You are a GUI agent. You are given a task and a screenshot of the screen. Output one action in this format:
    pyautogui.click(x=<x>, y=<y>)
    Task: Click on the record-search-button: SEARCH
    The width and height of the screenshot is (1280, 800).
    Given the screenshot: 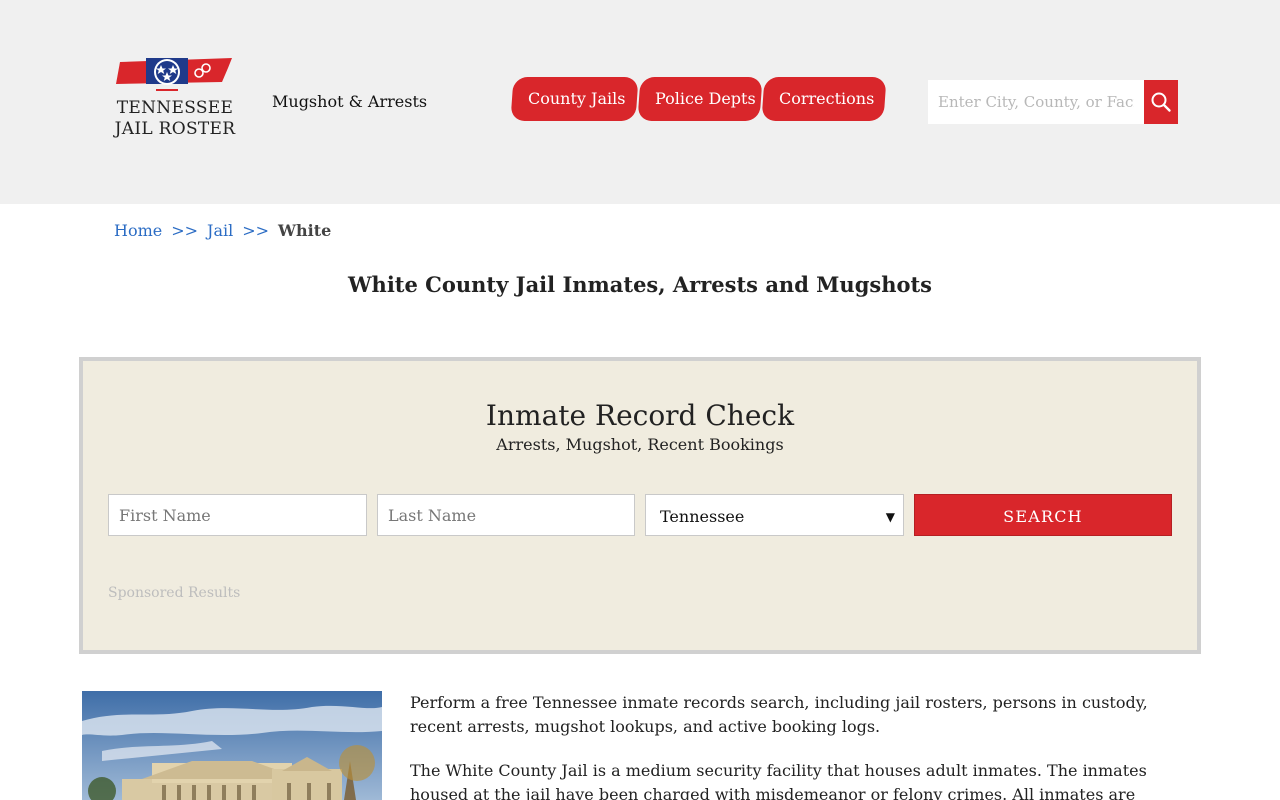 What is the action you would take?
    pyautogui.click(x=1043, y=515)
    